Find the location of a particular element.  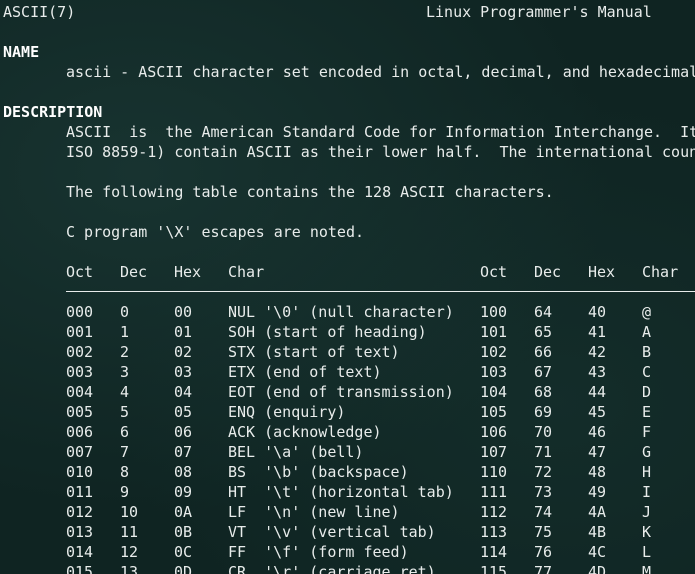

cell-oct: 100 is located at coordinates (494, 312).